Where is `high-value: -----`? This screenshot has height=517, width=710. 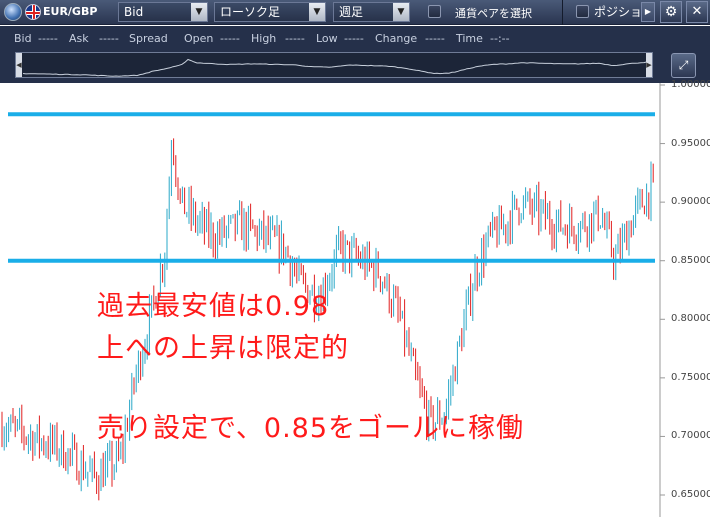
high-value: ----- is located at coordinates (295, 38).